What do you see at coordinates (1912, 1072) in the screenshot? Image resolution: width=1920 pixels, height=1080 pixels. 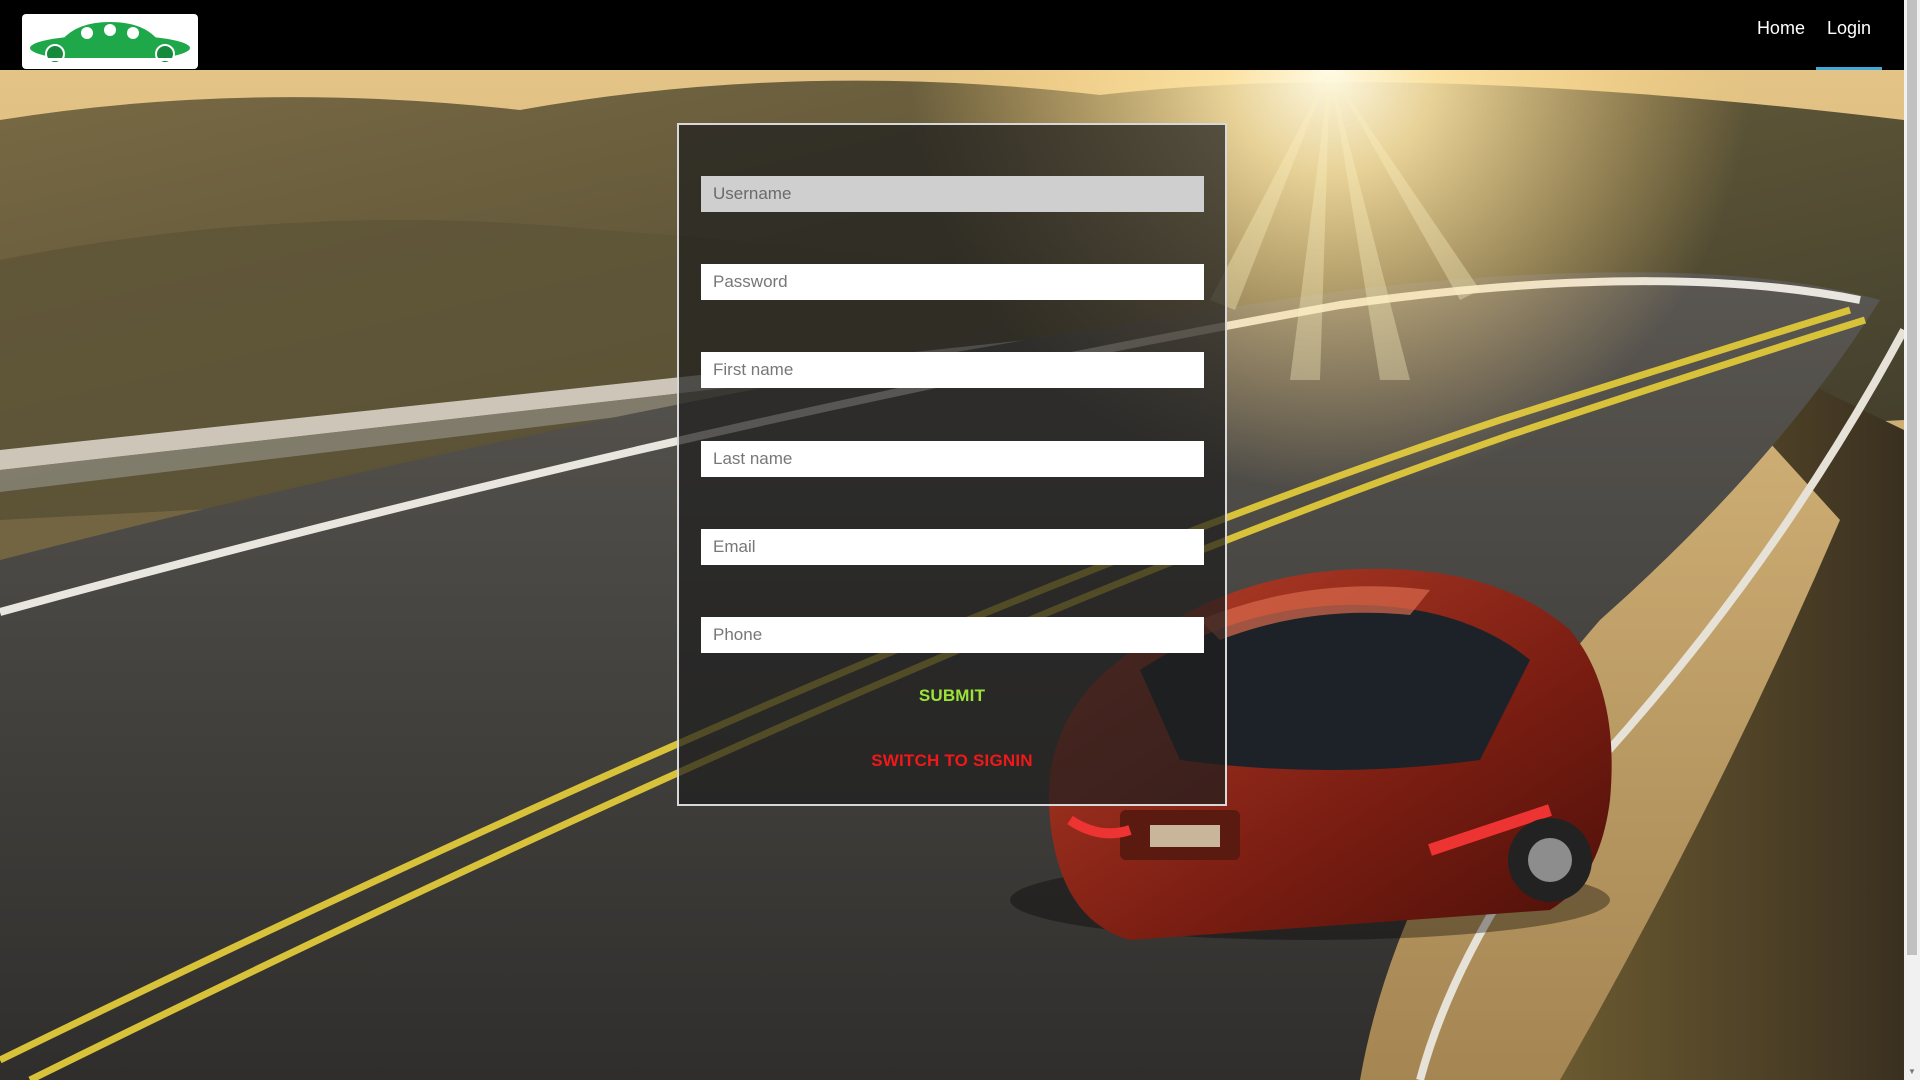 I see `scroll-down-arrow-icon: ▼` at bounding box center [1912, 1072].